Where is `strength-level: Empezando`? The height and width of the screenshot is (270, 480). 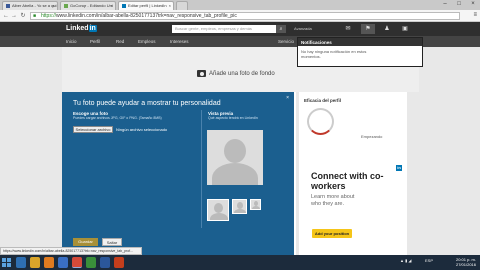
strength-level: Empezando is located at coordinates (372, 136).